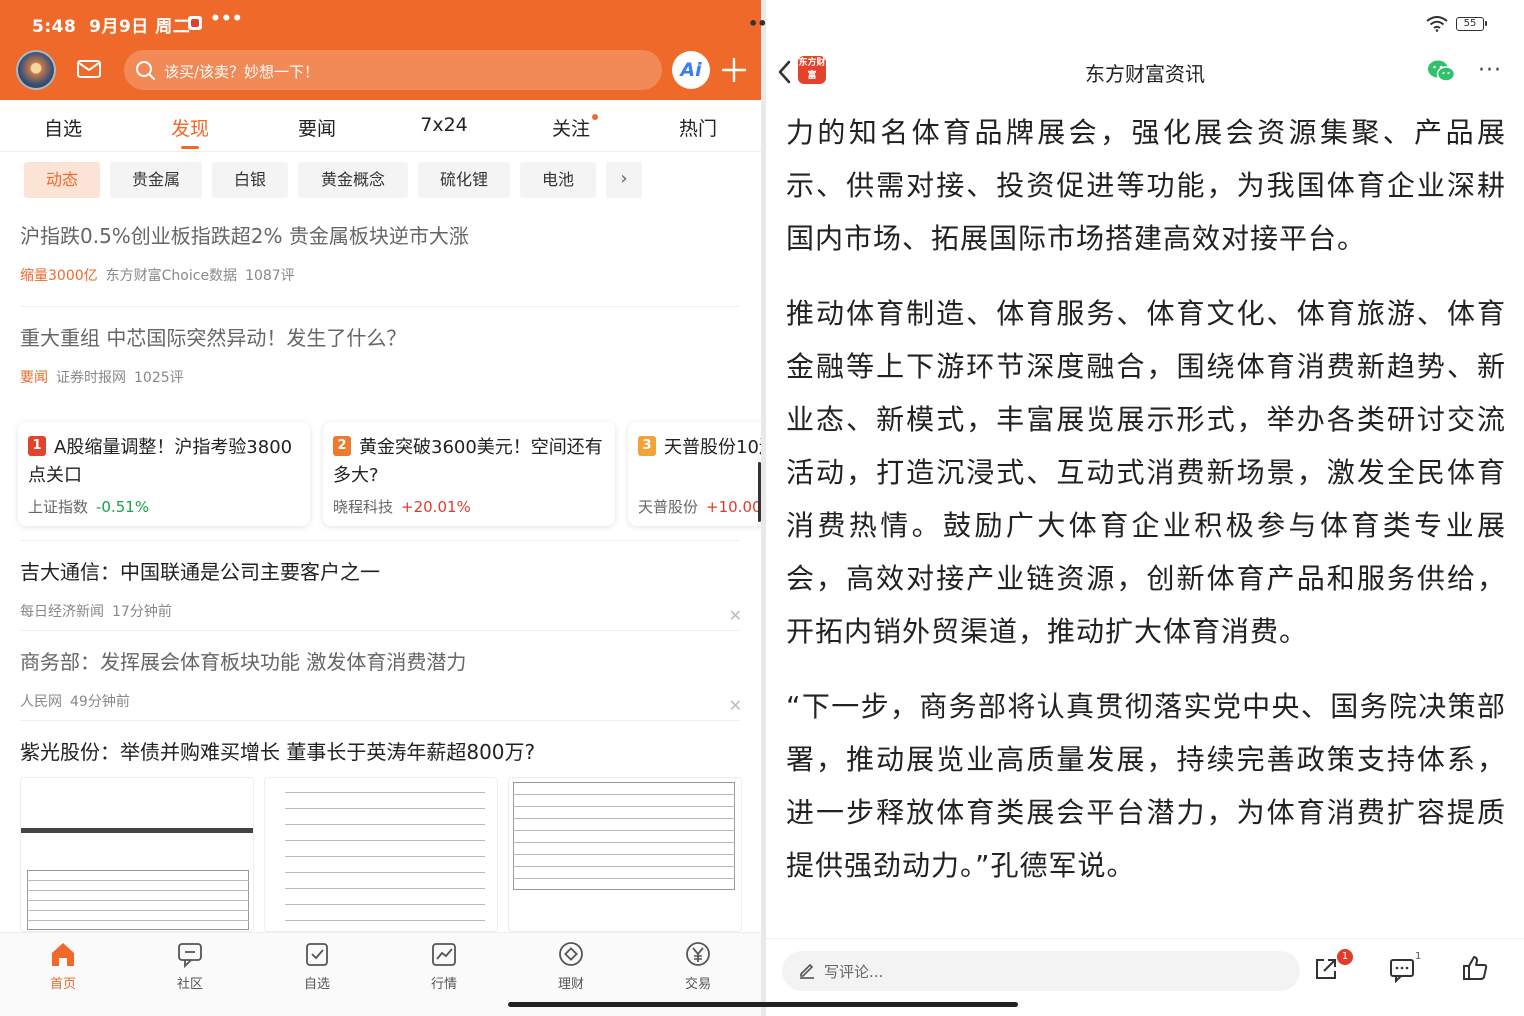 The height and width of the screenshot is (1016, 1524). What do you see at coordinates (111, 27) in the screenshot?
I see `status-time: 5:48 9月9日 周二` at bounding box center [111, 27].